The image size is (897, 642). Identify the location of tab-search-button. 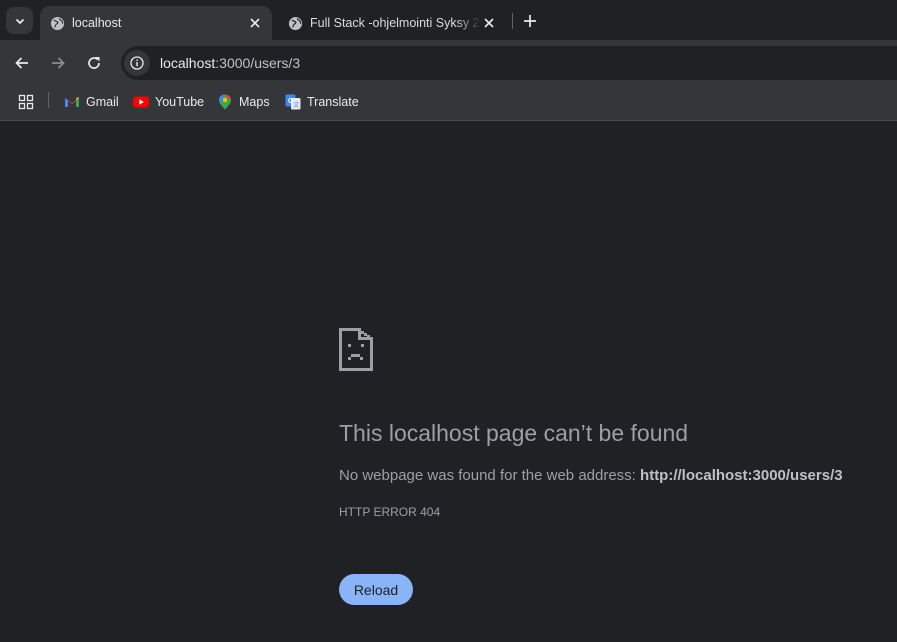
(19, 20).